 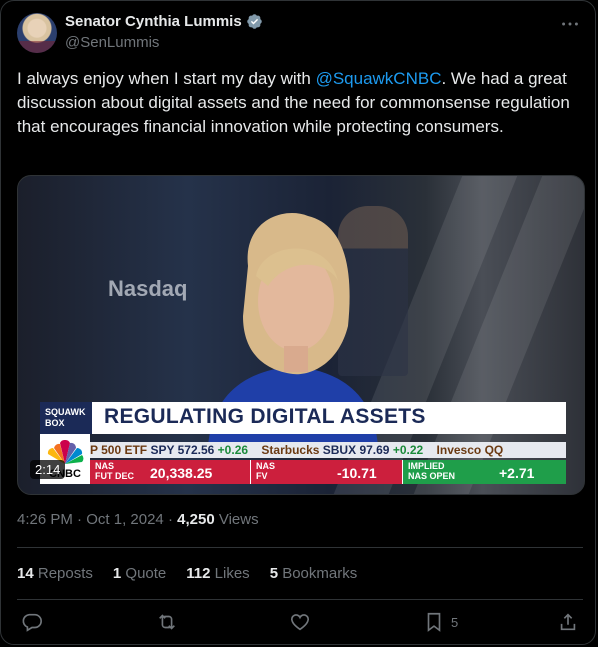 I want to click on mention-link: @SquawkCNBC, so click(x=379, y=78).